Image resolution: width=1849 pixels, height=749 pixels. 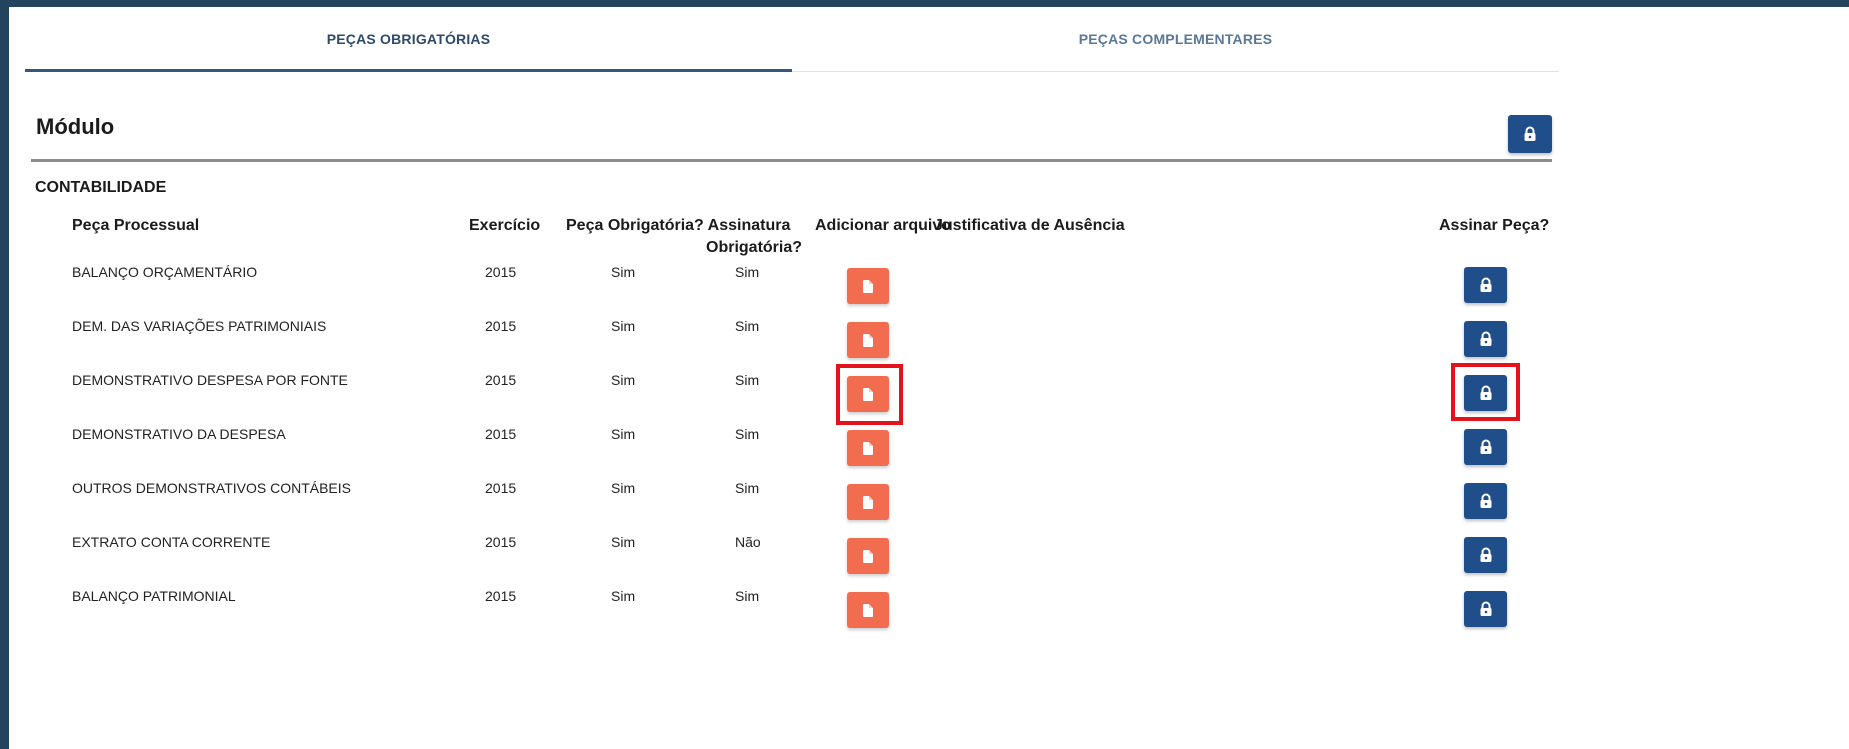 I want to click on cell-peca: EXTRATO CONTA CORRENTE, so click(x=171, y=542).